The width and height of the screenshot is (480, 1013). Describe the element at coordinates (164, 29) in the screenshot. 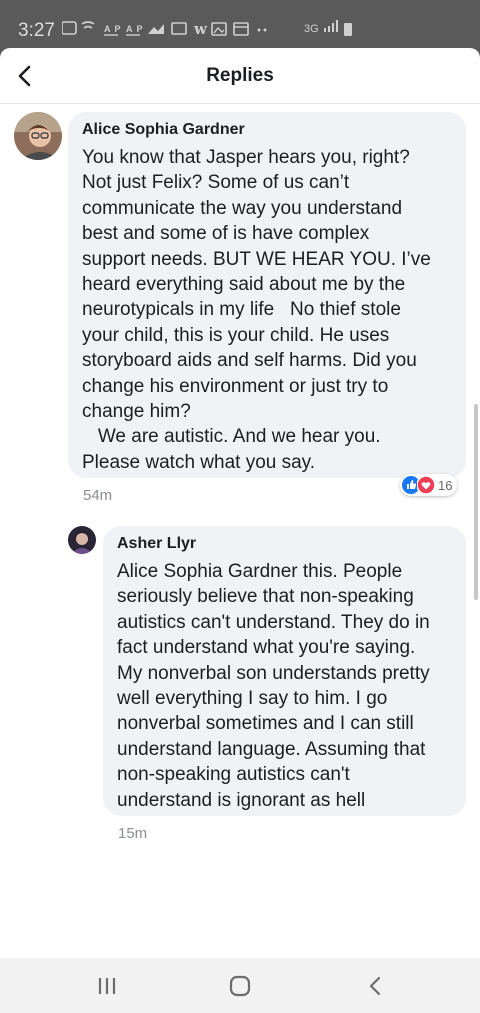

I see `notification-icons-group: AP AP w` at that location.